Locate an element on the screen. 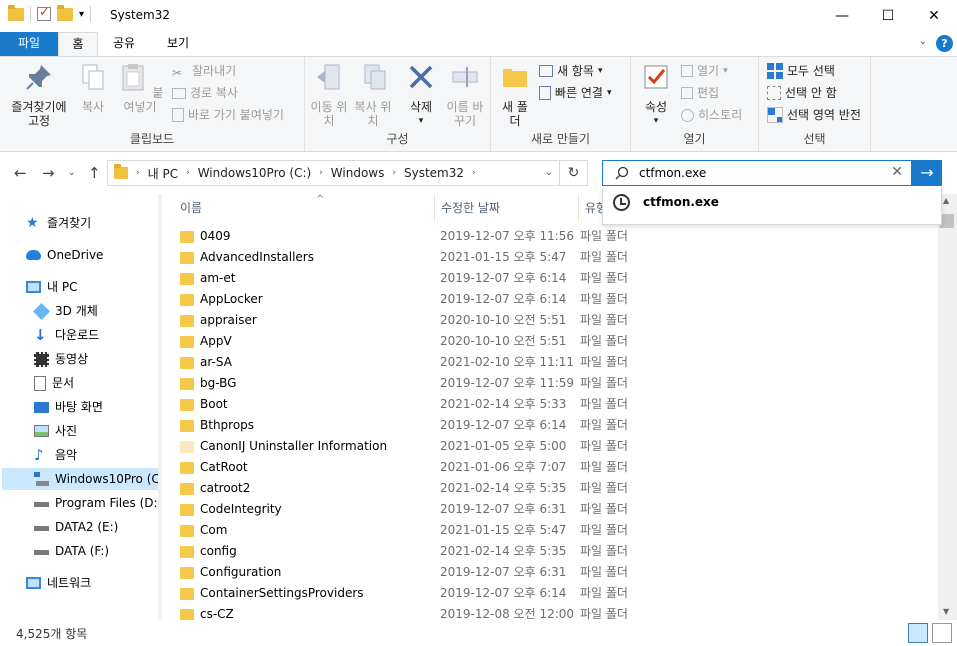 The width and height of the screenshot is (957, 646). refresh-icon: ↻ is located at coordinates (574, 173).